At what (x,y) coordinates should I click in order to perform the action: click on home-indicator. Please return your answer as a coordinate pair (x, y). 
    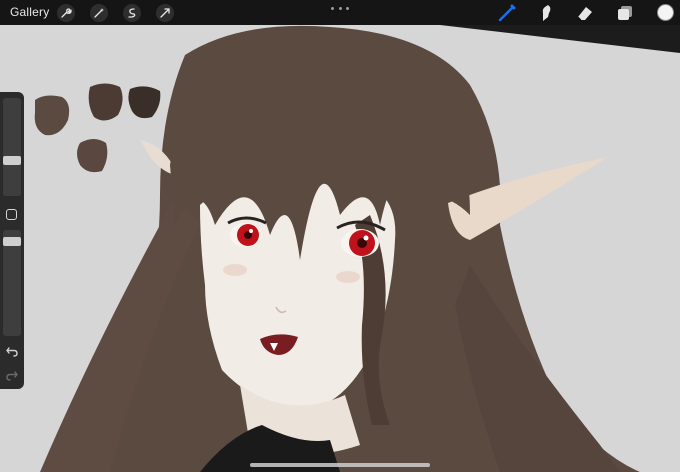
    Looking at the image, I should click on (340, 465).